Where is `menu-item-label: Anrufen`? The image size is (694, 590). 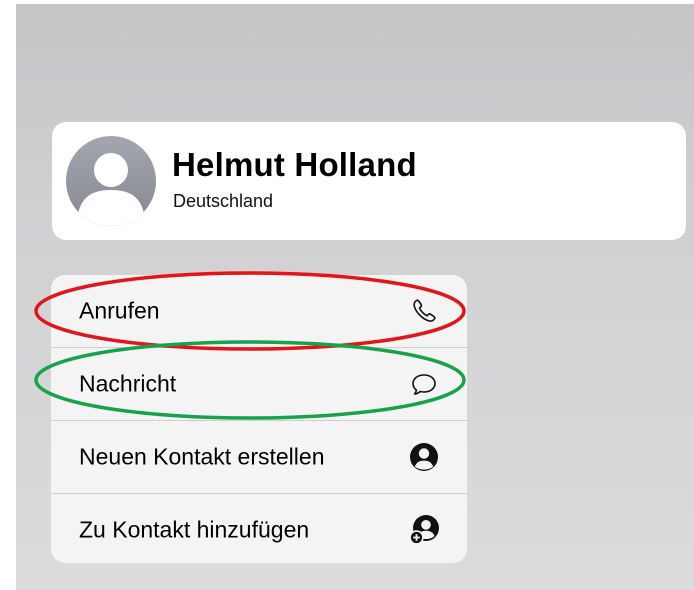
menu-item-label: Anrufen is located at coordinates (119, 310).